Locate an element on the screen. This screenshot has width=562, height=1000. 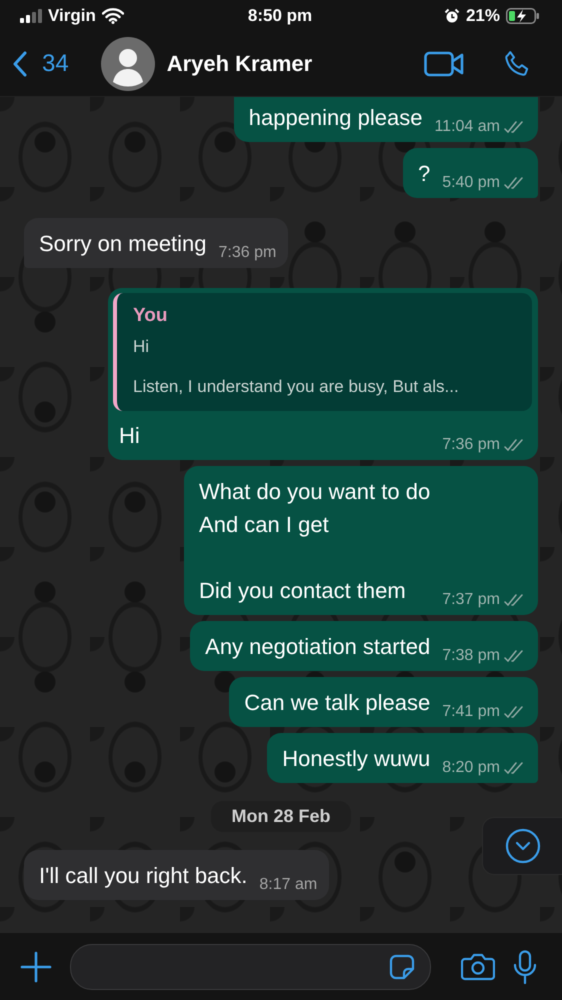
message-bubble: happening please 11:04 am is located at coordinates (386, 119).